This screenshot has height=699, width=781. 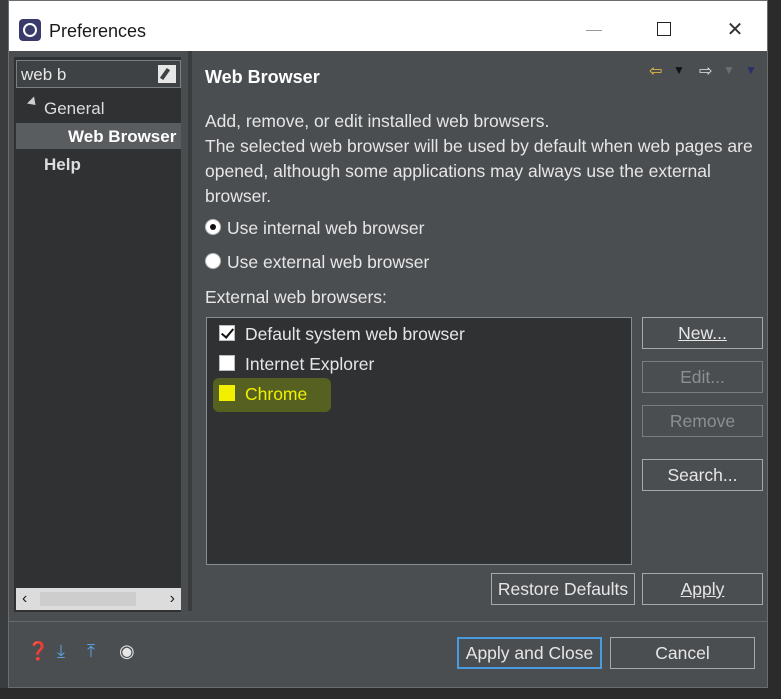 I want to click on back-arrow-icon: ⇦, so click(x=655, y=71).